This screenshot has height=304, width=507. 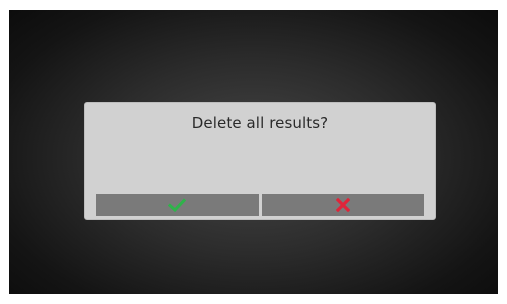 I want to click on x-icon, so click(x=342, y=205).